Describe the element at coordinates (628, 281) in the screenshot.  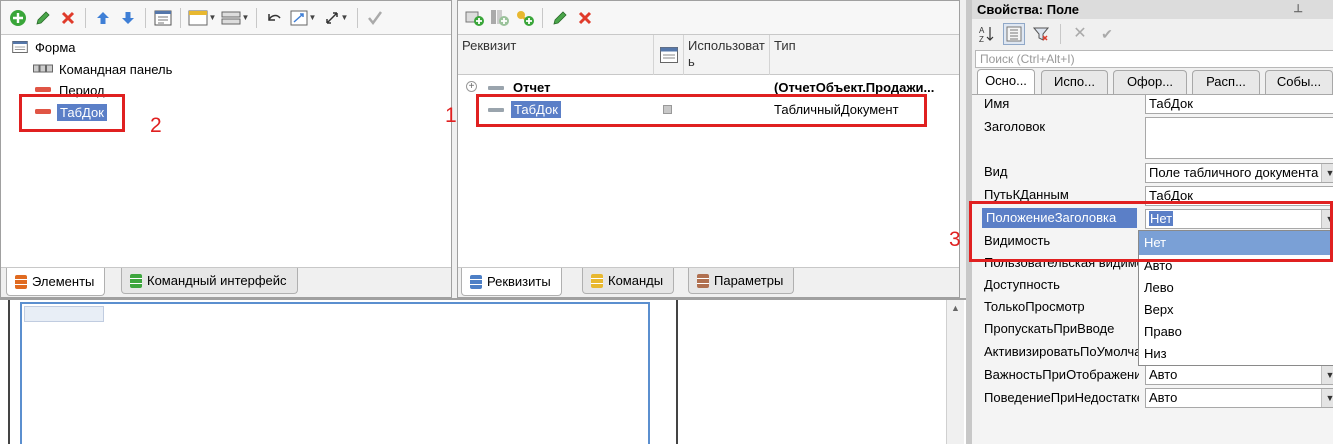
I see `tab-commands: Команды` at that location.